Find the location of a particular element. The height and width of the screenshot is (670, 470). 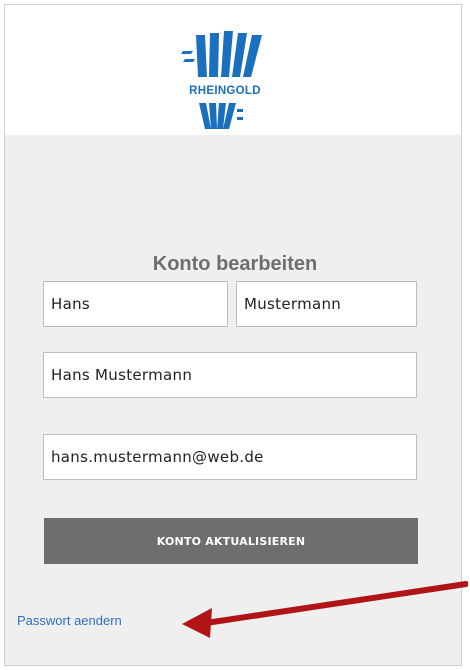

first-name-input is located at coordinates (135, 304).